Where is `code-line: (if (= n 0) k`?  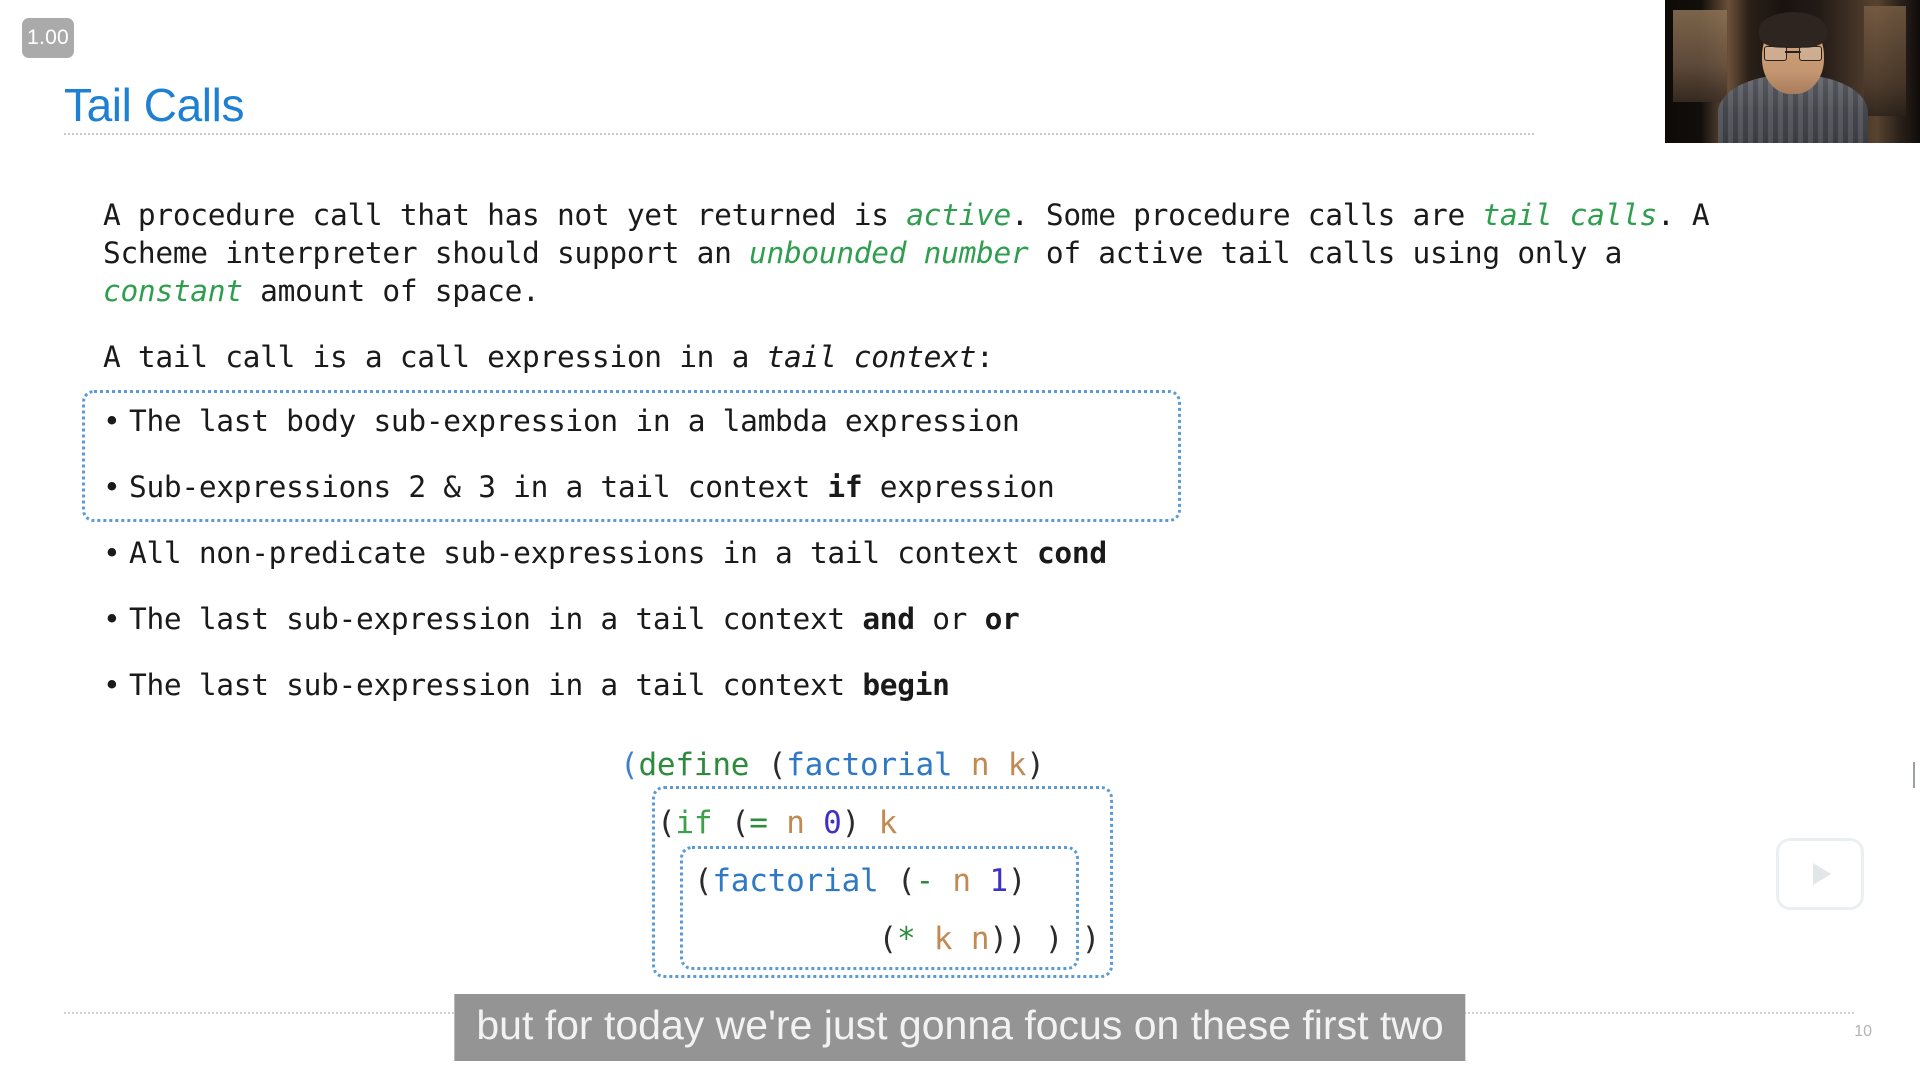
code-line: (if (= n 0) k is located at coordinates (860, 823).